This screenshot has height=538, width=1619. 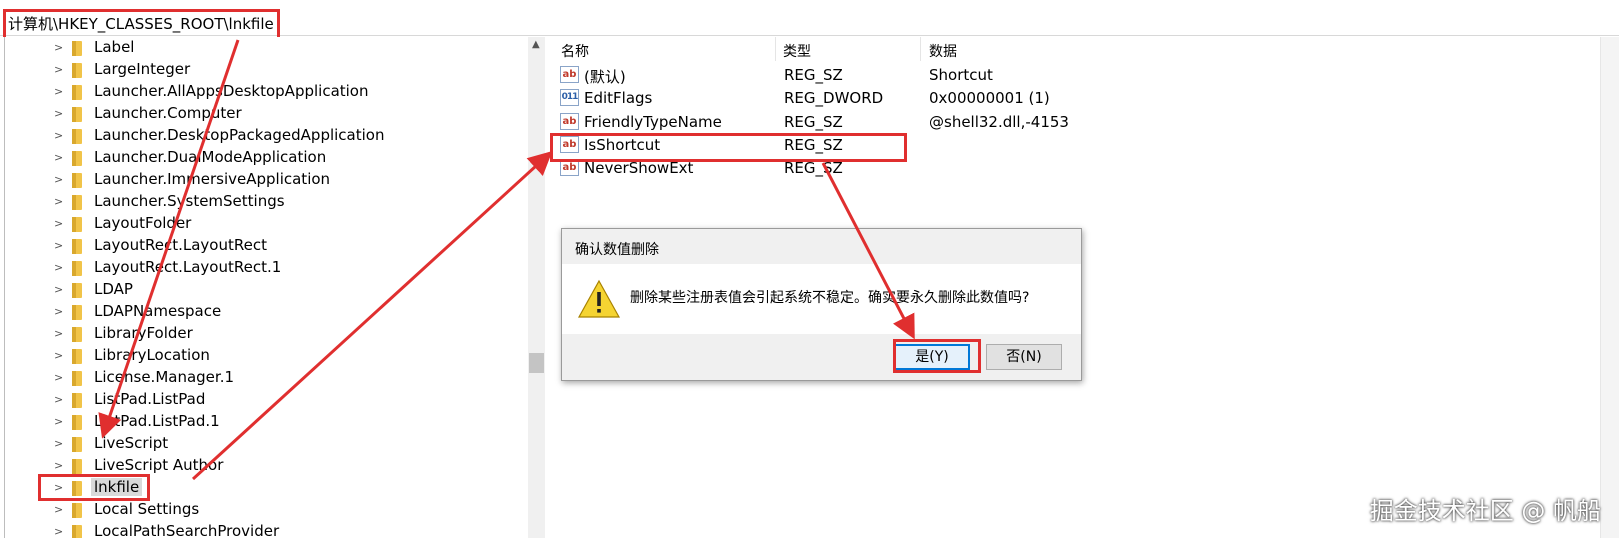 I want to click on tree-item: > LayoutRect.LayoutRect.1, so click(x=262, y=268).